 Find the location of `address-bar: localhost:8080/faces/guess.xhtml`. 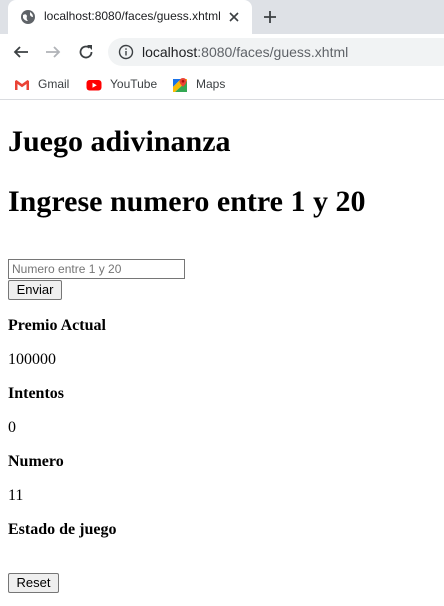

address-bar: localhost:8080/faces/guess.xhtml is located at coordinates (276, 52).